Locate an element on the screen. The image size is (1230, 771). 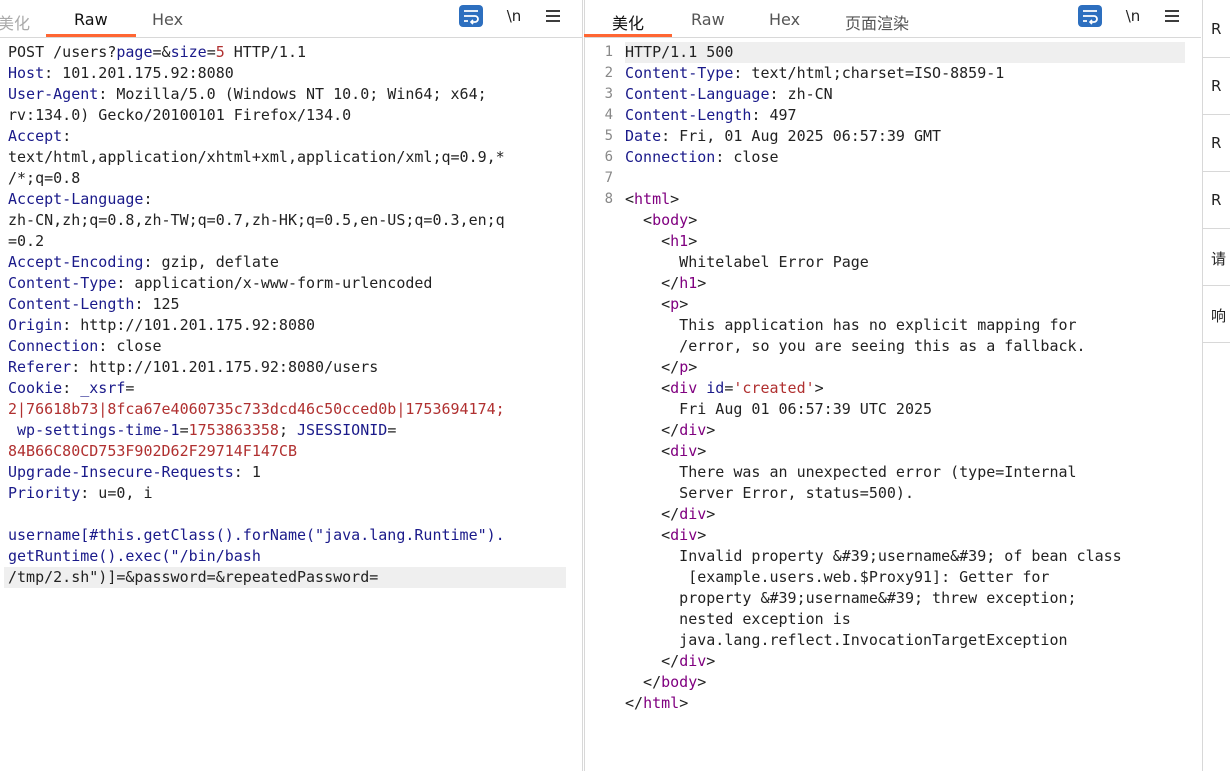
response-line: <div id='created'> is located at coordinates (913, 388).